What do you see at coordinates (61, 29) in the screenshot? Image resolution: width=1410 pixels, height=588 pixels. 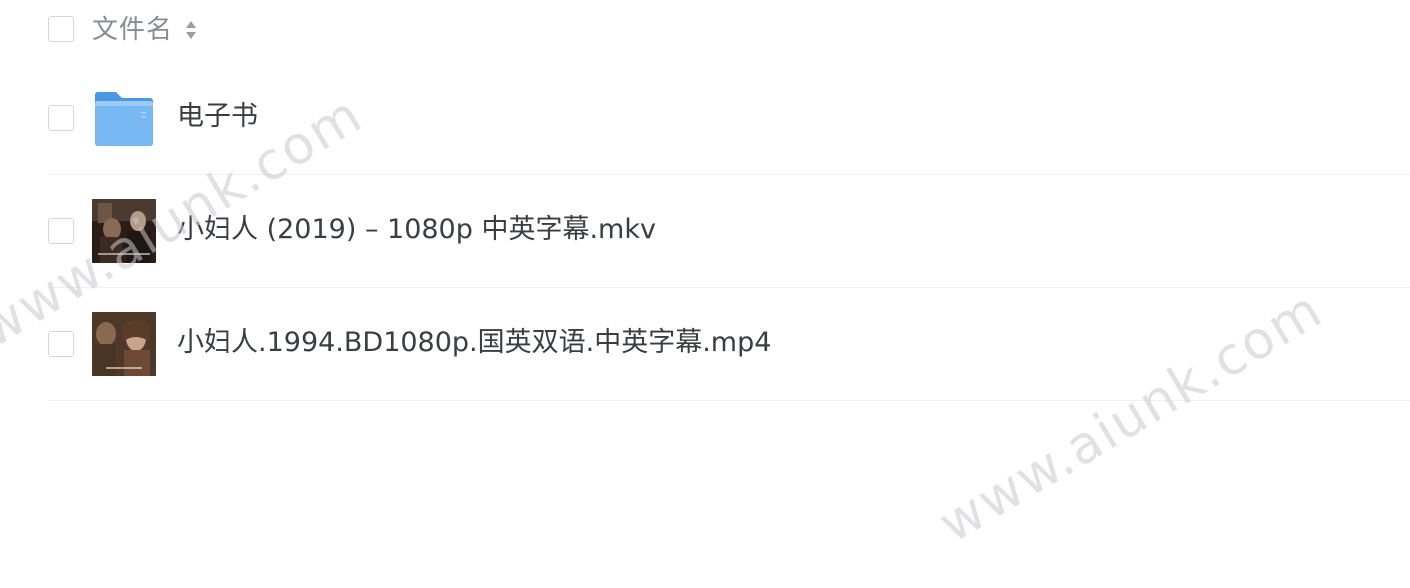 I see `select-all-checkbox` at bounding box center [61, 29].